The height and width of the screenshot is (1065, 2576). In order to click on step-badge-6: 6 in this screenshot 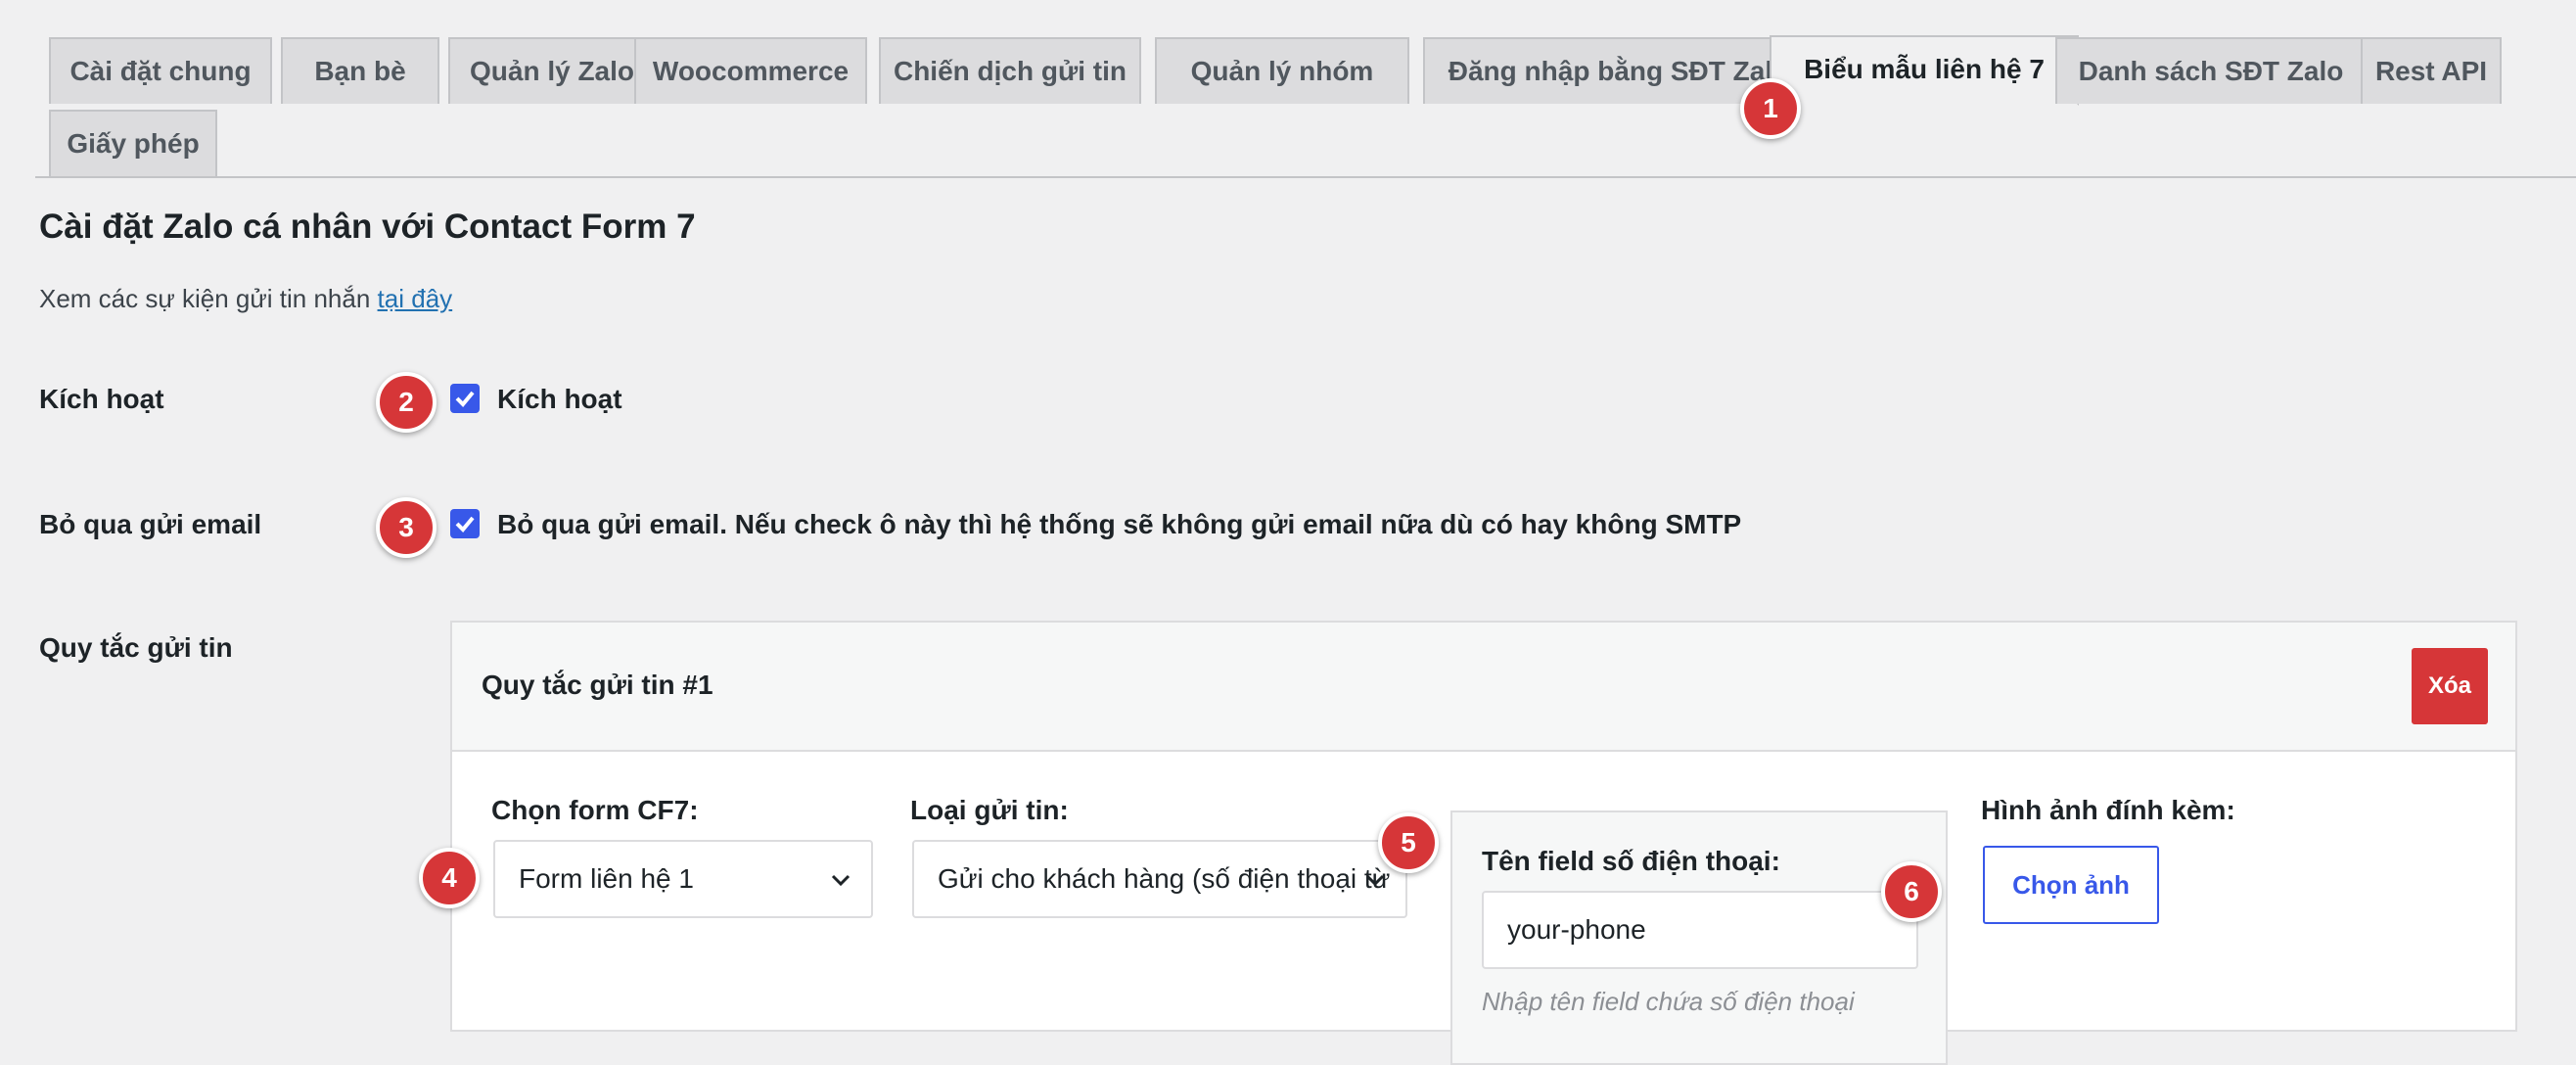, I will do `click(1912, 891)`.